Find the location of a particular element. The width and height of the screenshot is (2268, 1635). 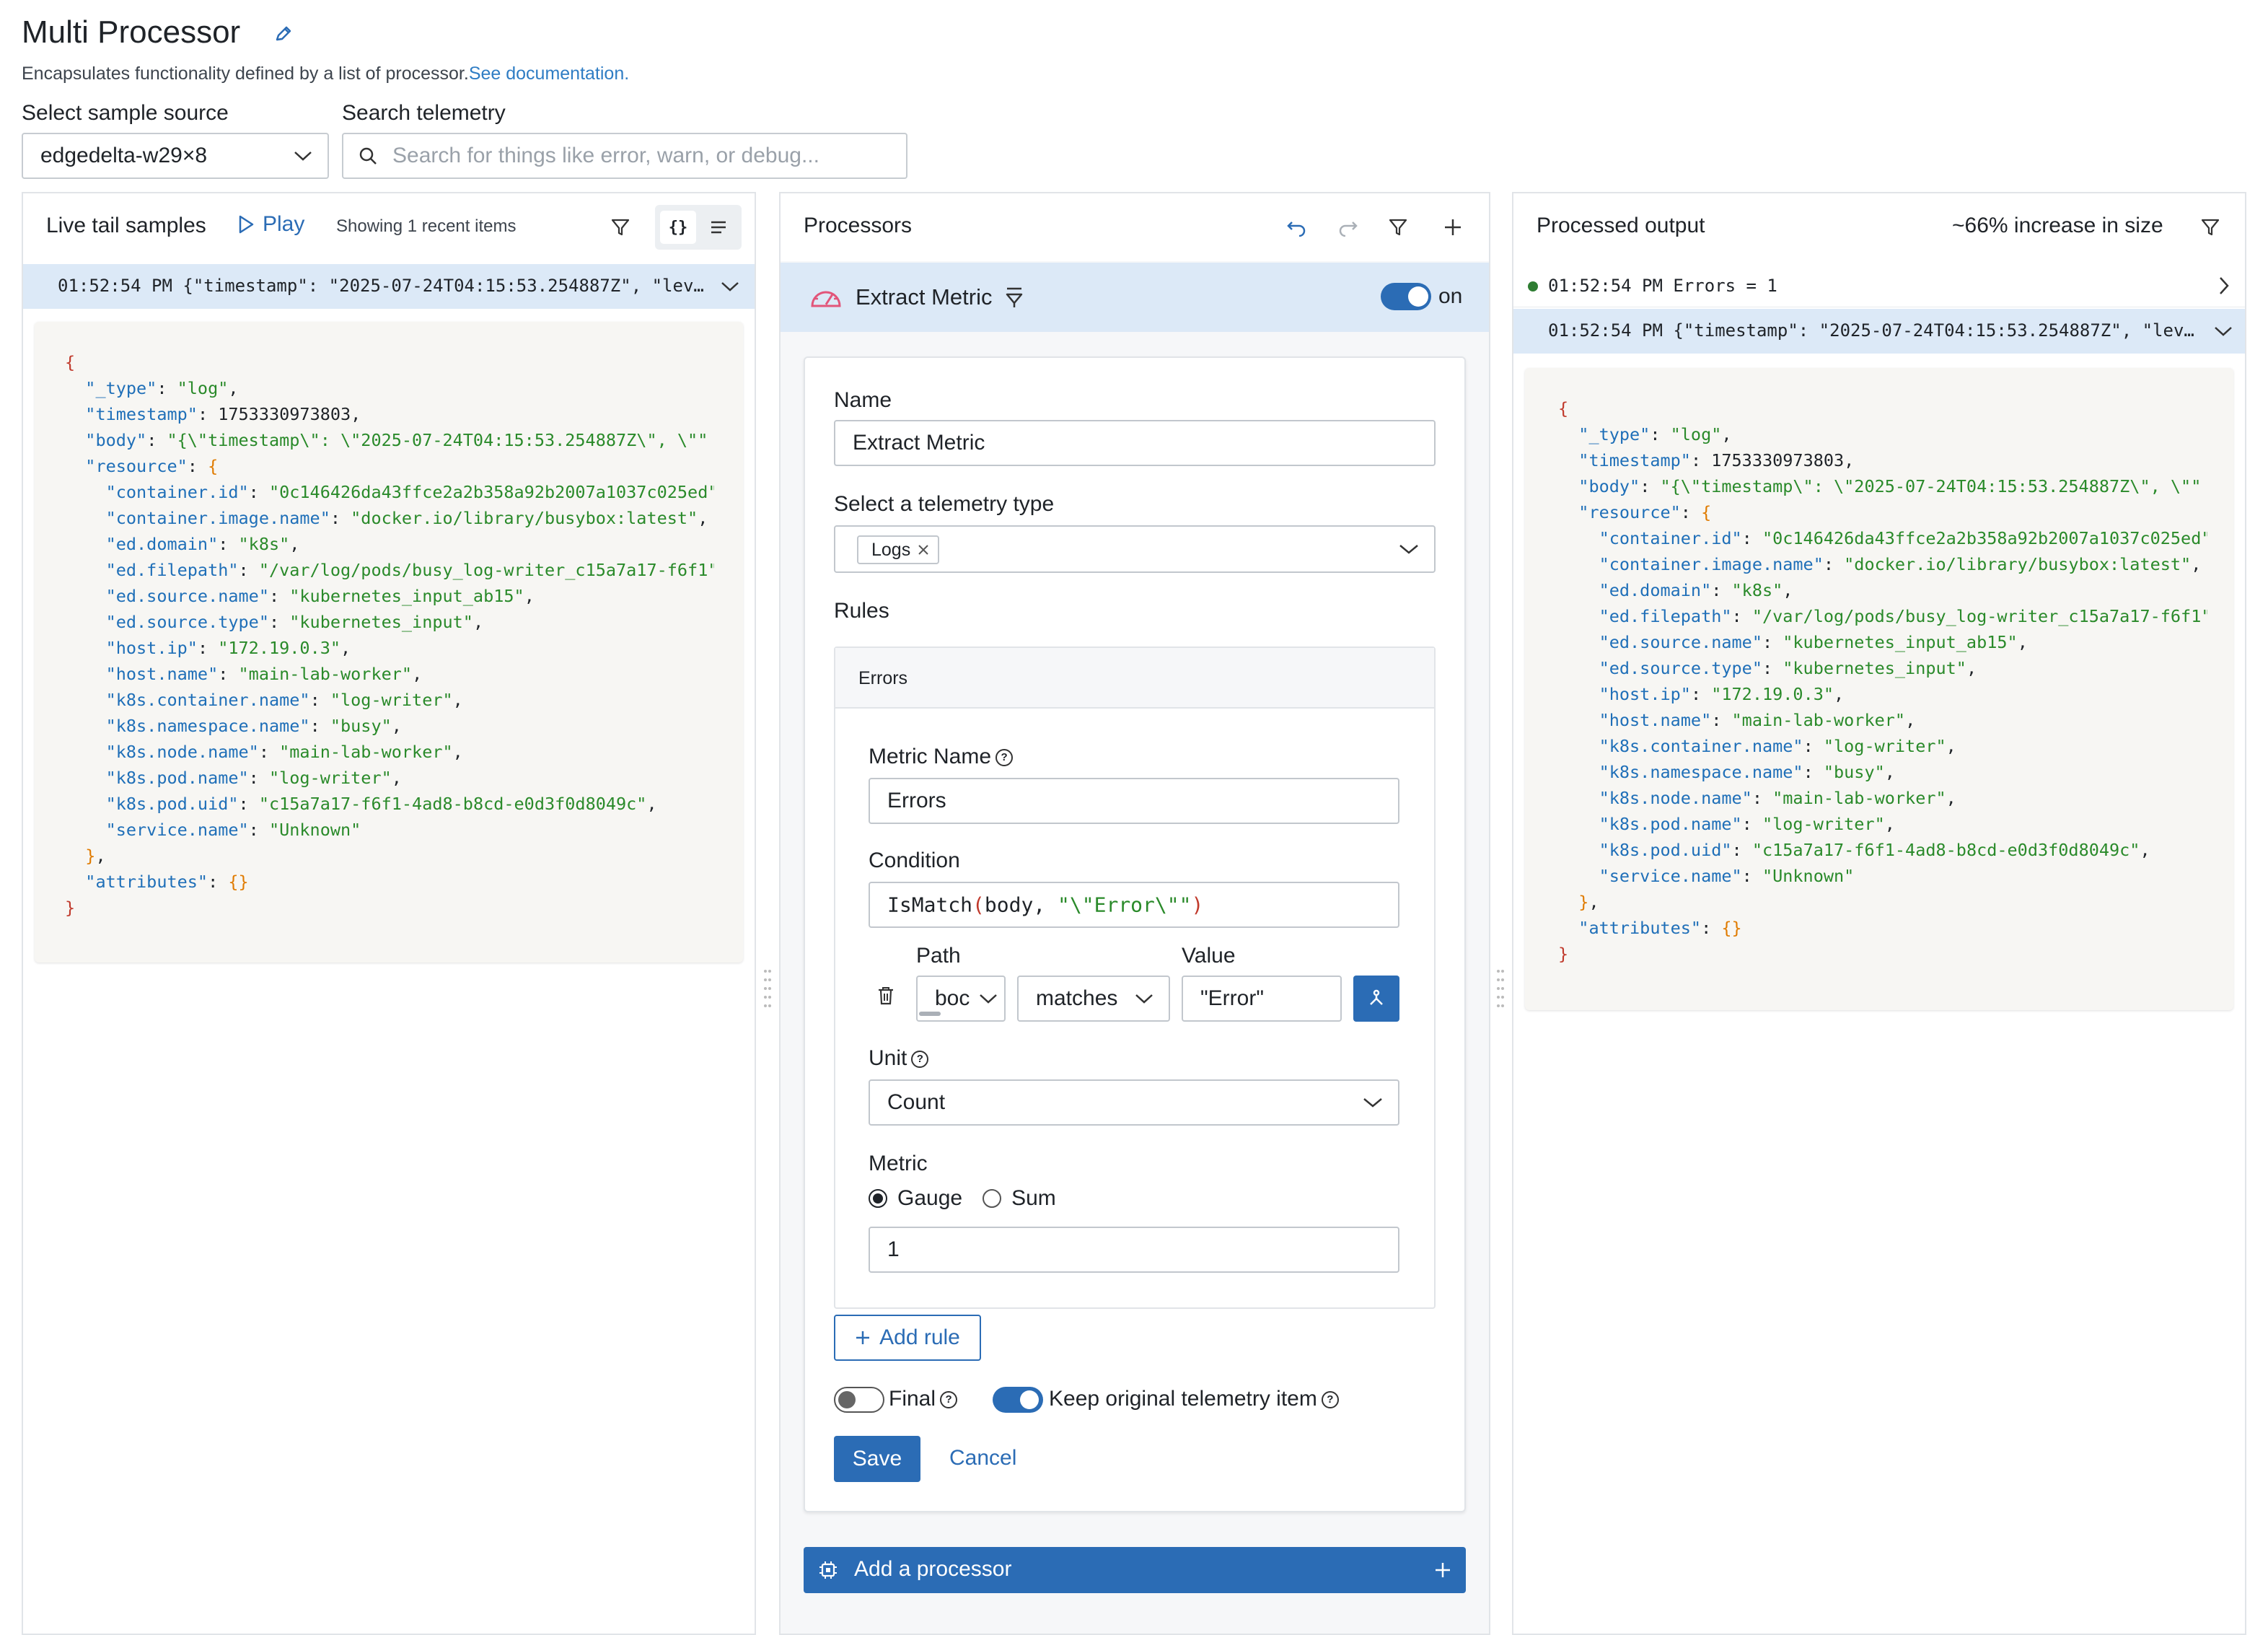

json-line: "resource": { is located at coordinates (1882, 512).